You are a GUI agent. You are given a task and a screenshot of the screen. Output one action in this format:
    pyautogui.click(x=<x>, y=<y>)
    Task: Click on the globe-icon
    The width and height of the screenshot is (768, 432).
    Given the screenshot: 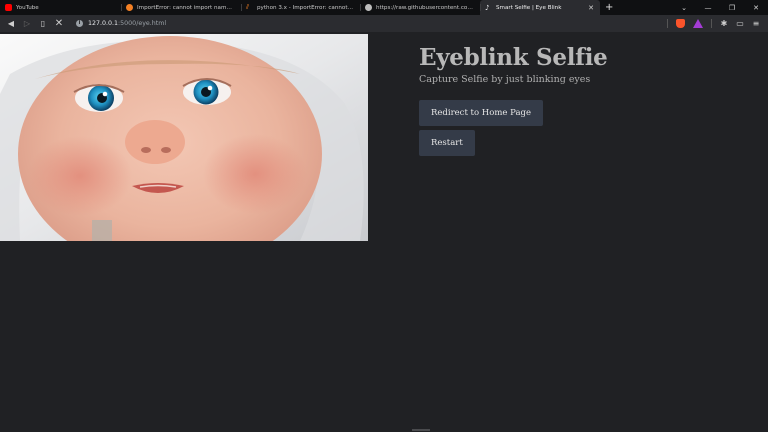 What is the action you would take?
    pyautogui.click(x=368, y=7)
    